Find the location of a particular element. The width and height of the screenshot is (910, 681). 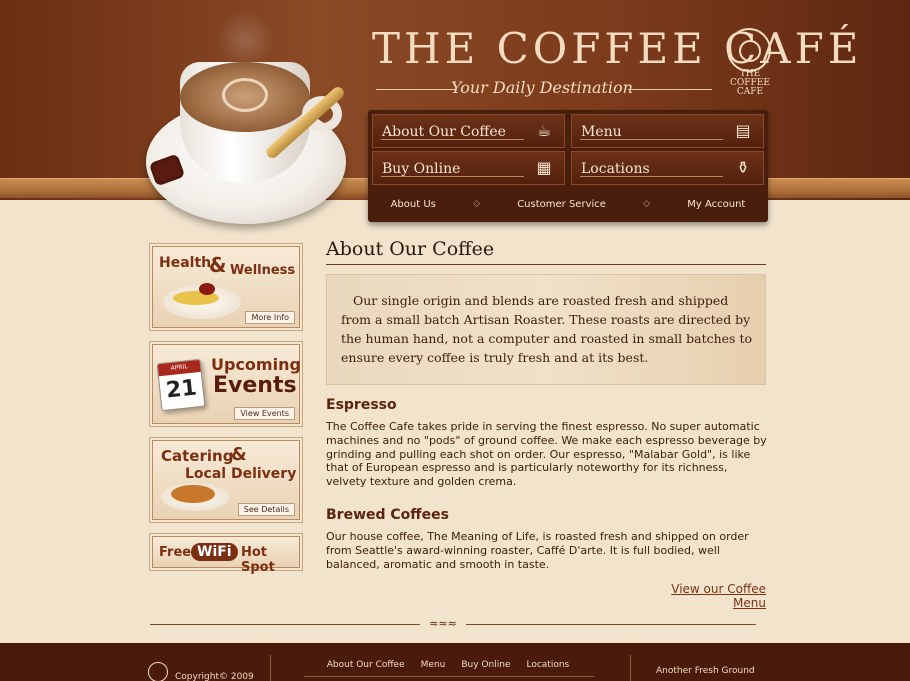

steam-graphic is located at coordinates (245, 40).